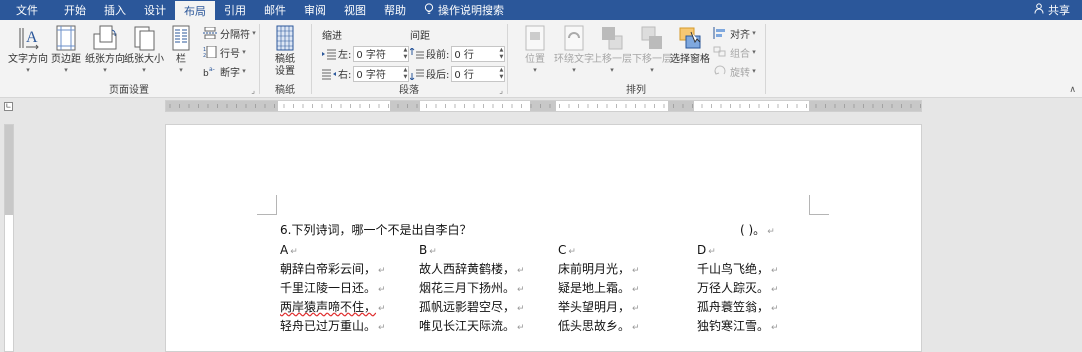 This screenshot has height=352, width=1082. I want to click on svg-text: 2, so click(204, 55).